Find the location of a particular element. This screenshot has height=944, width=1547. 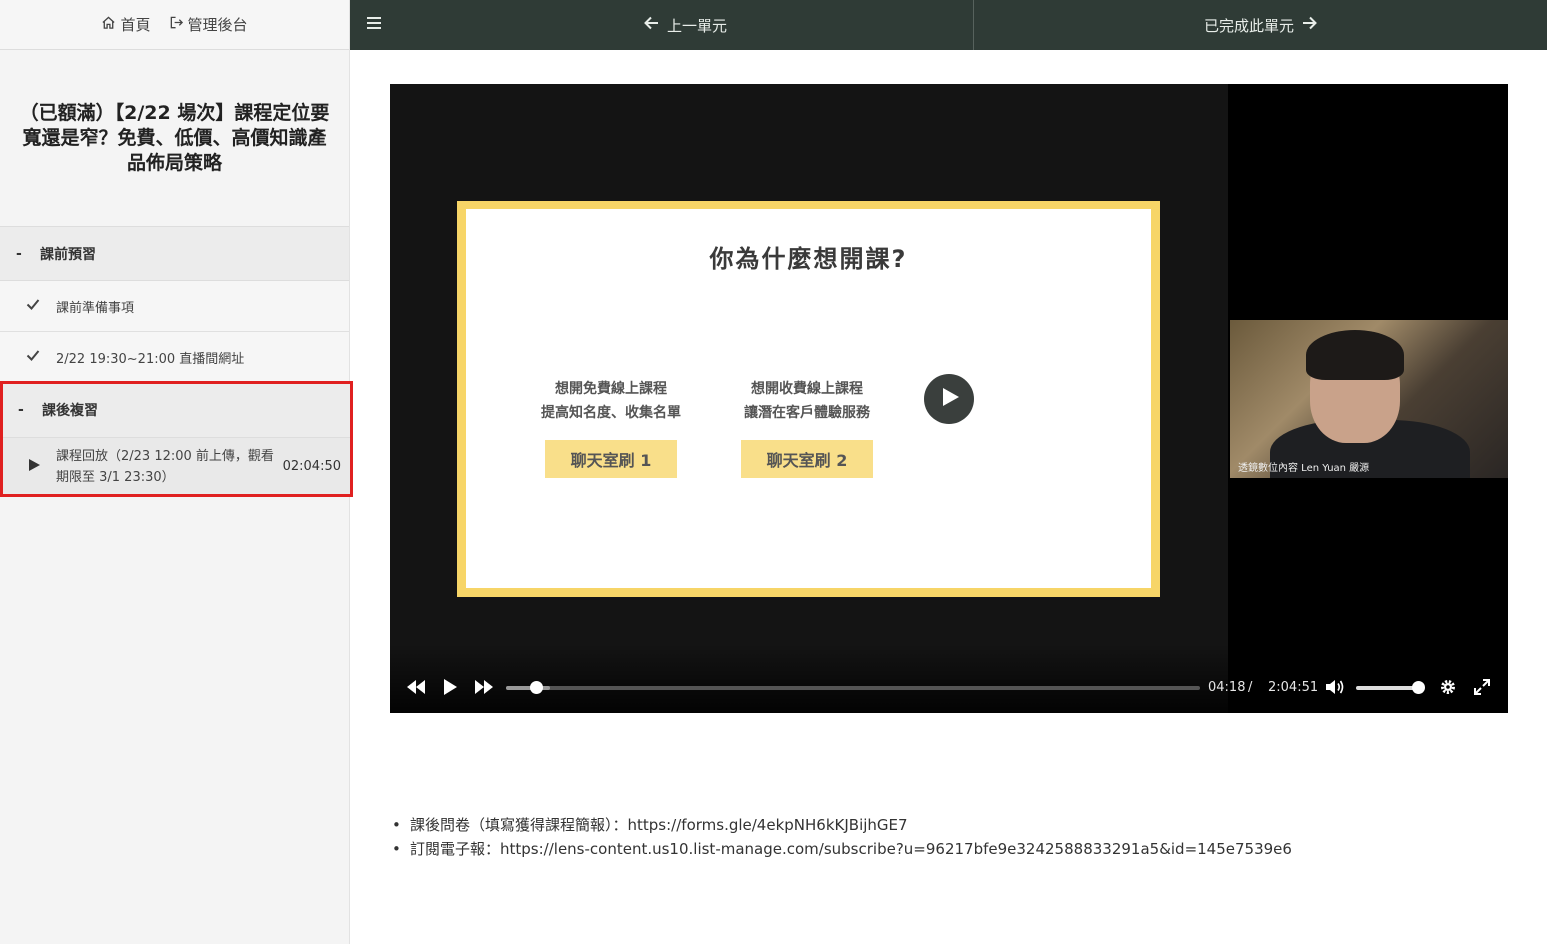

progress-bar is located at coordinates (853, 687).